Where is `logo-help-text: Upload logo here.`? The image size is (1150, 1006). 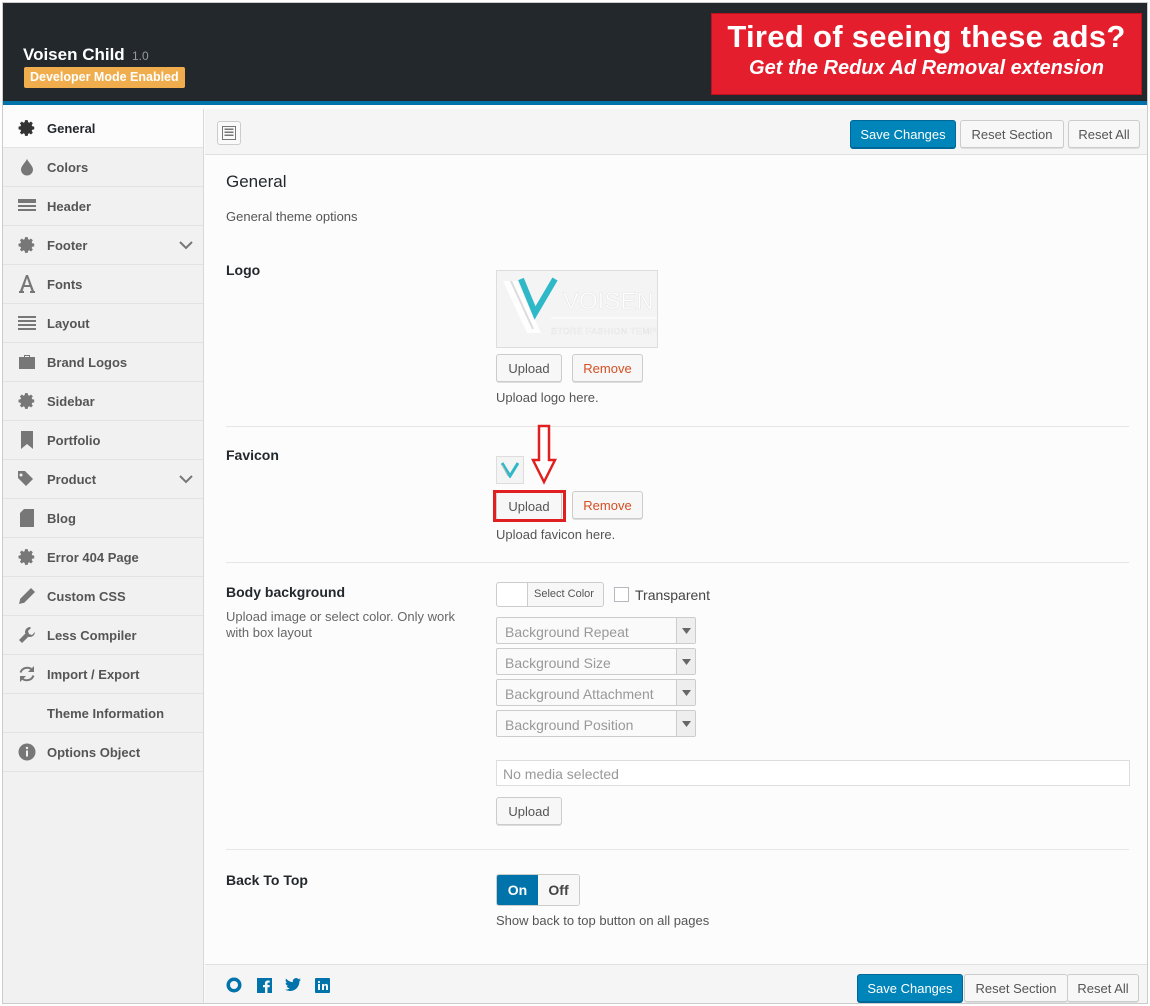 logo-help-text: Upload logo here. is located at coordinates (547, 397).